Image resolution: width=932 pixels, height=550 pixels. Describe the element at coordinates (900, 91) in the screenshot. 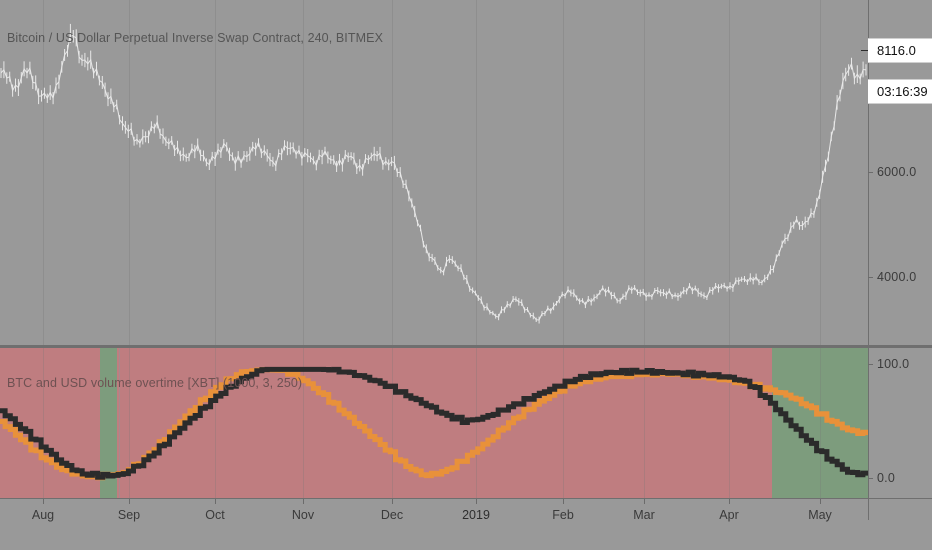

I see `bar-countdown-tag: 03:16:39` at that location.